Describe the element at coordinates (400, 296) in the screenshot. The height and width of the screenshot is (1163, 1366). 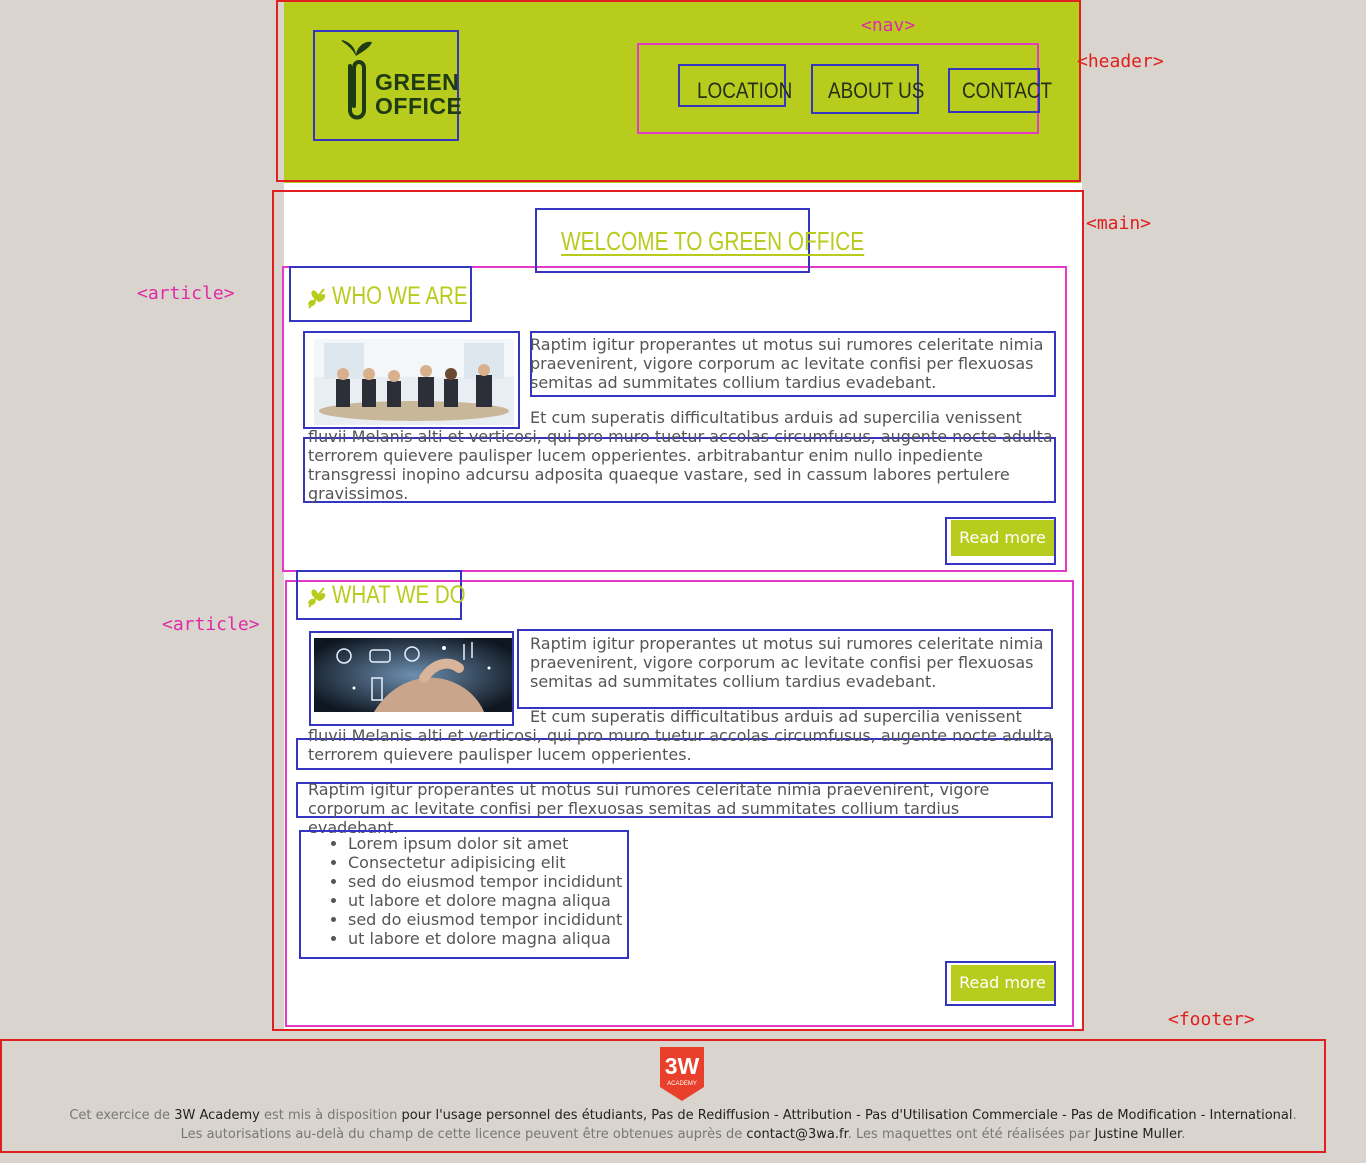
I see `article-1-title: WHO WE ARE` at that location.